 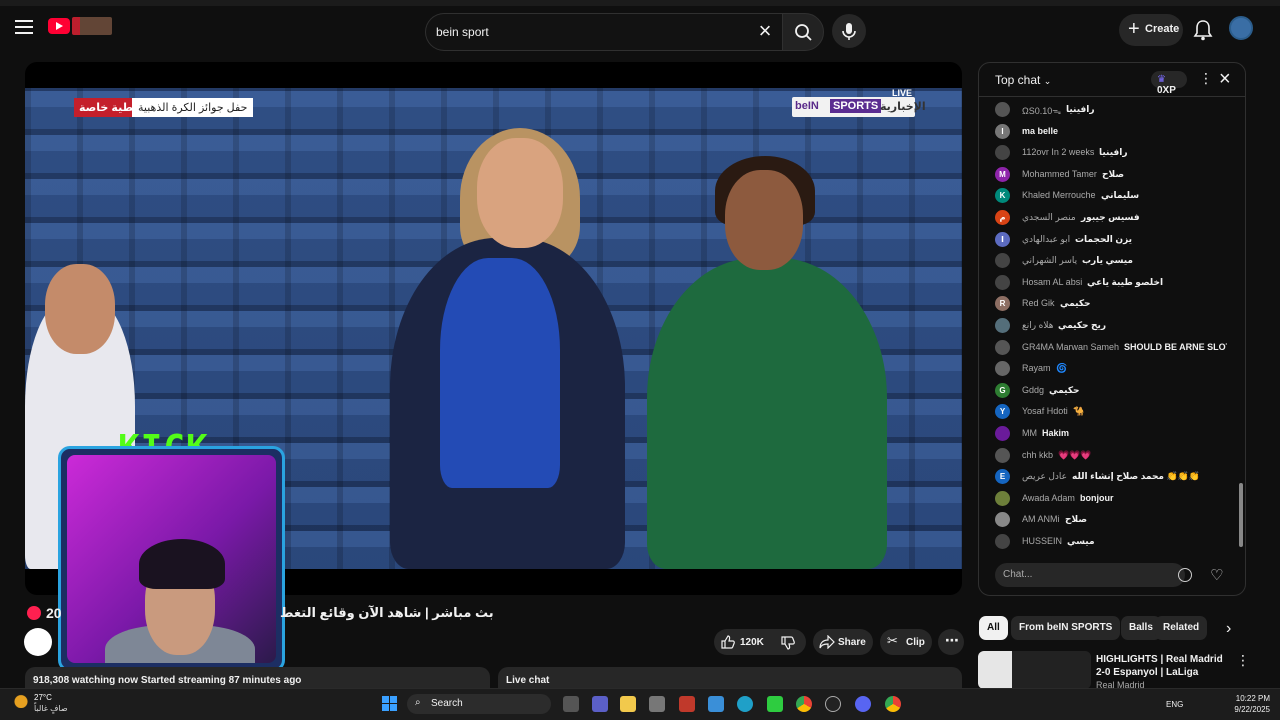 I want to click on chat-author: 112ovr In 2 weeks, so click(x=1058, y=152).